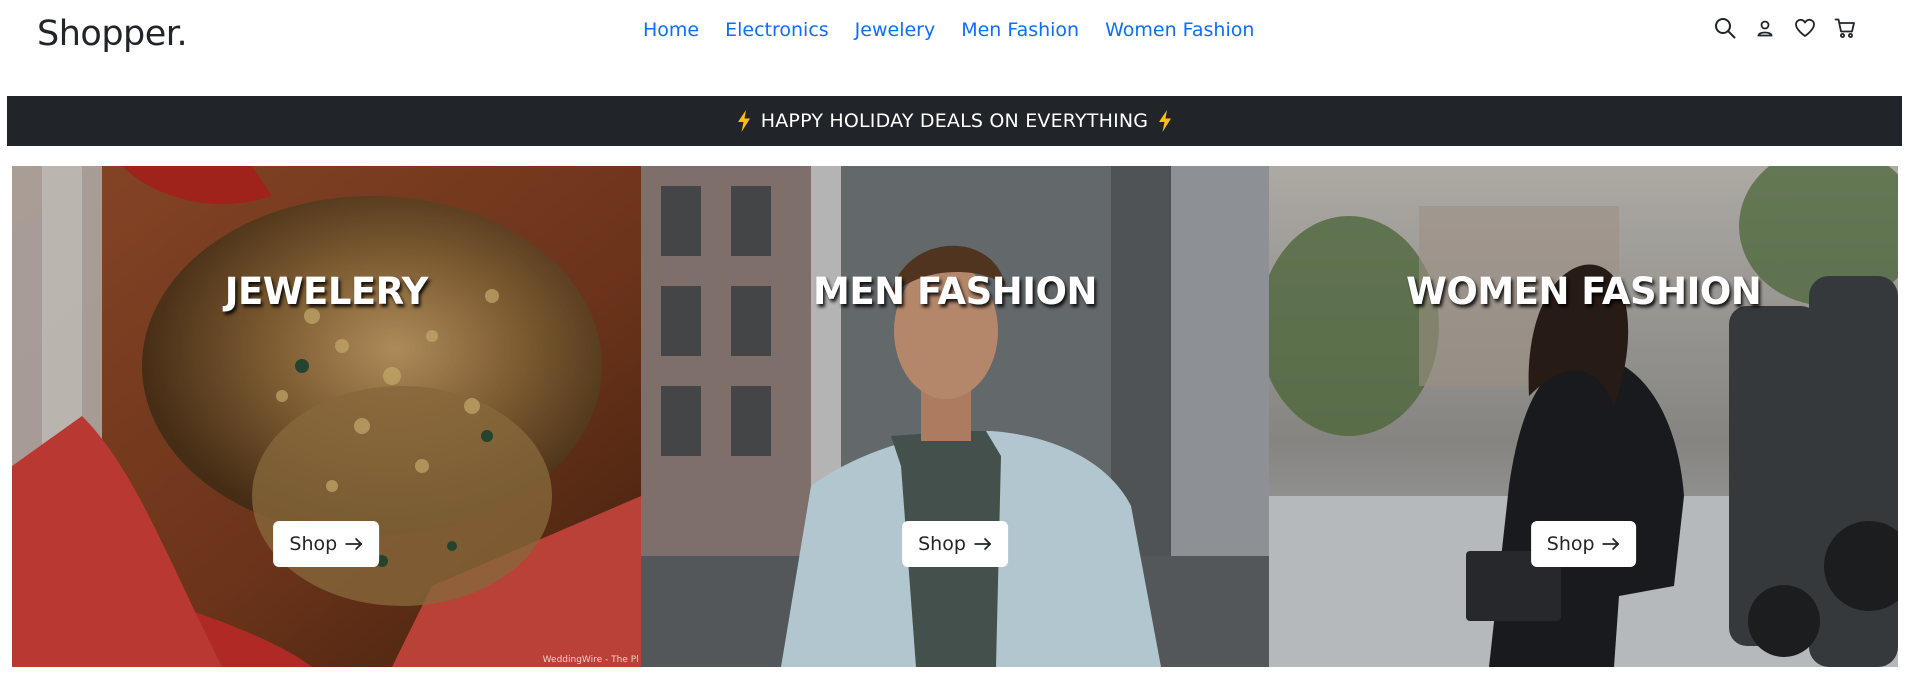 The height and width of the screenshot is (686, 1909). Describe the element at coordinates (1020, 30) in the screenshot. I see `nav-link-men-fashion: Men Fashion` at that location.